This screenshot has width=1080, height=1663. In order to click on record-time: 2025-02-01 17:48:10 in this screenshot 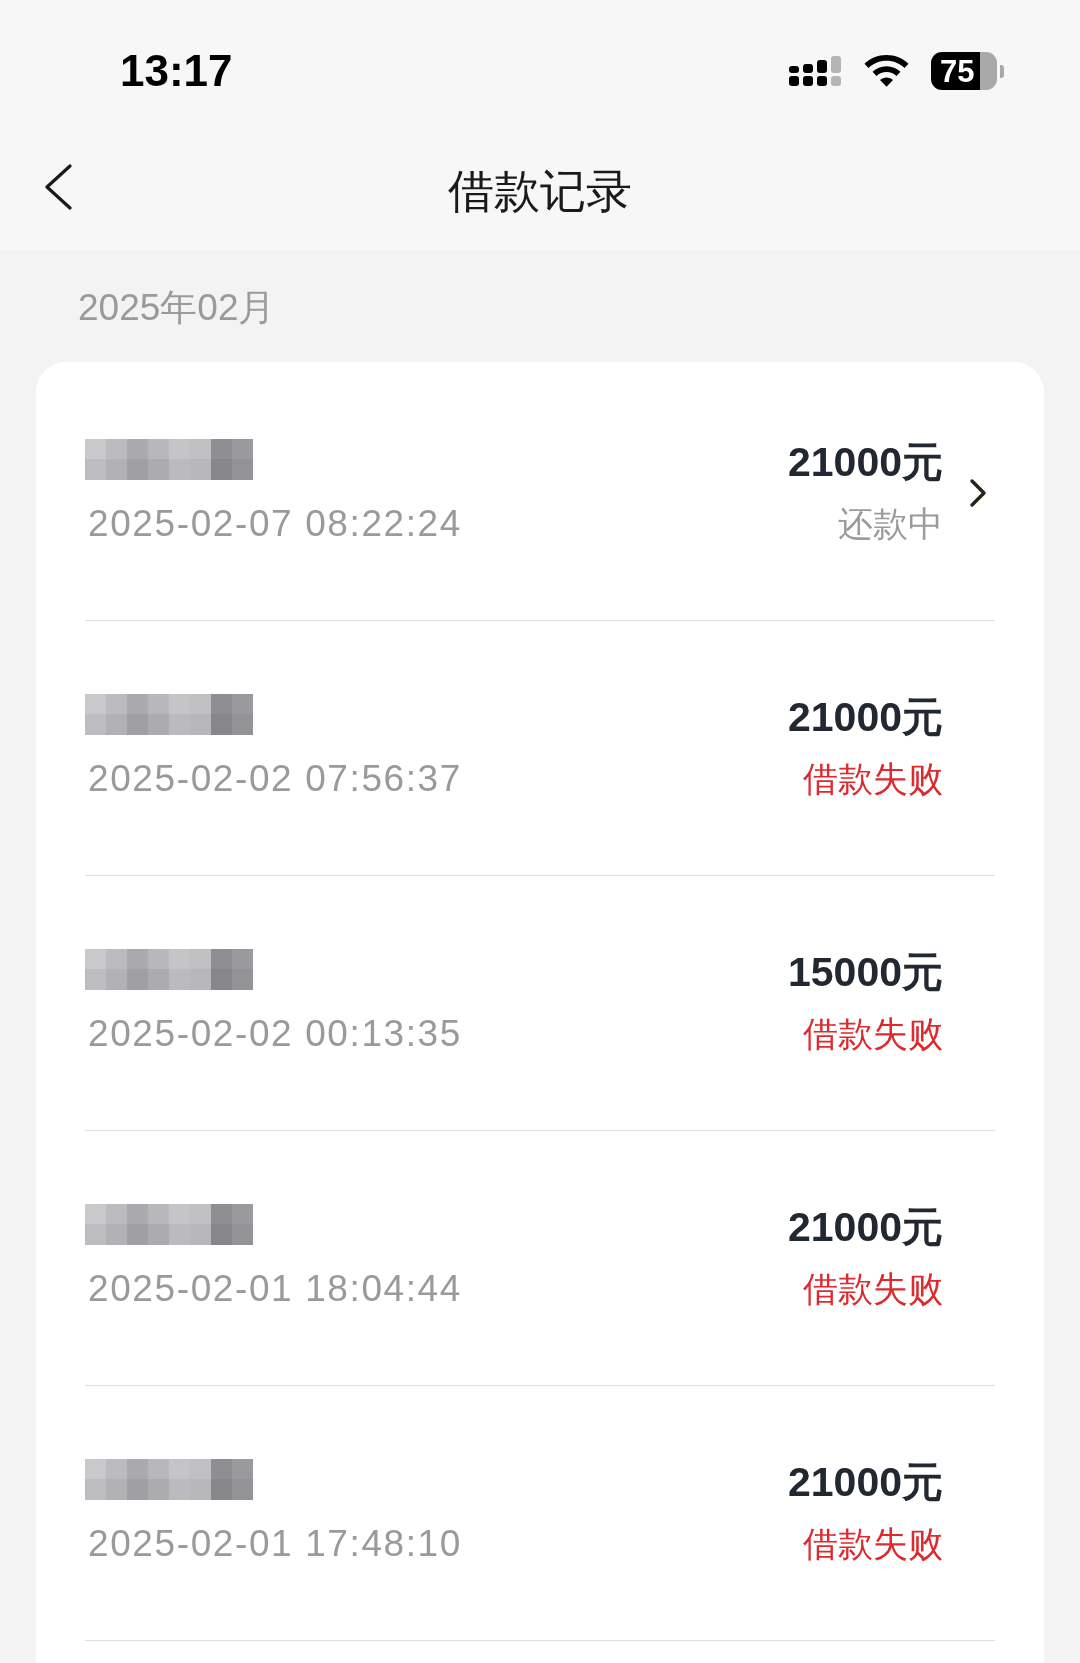, I will do `click(274, 1543)`.